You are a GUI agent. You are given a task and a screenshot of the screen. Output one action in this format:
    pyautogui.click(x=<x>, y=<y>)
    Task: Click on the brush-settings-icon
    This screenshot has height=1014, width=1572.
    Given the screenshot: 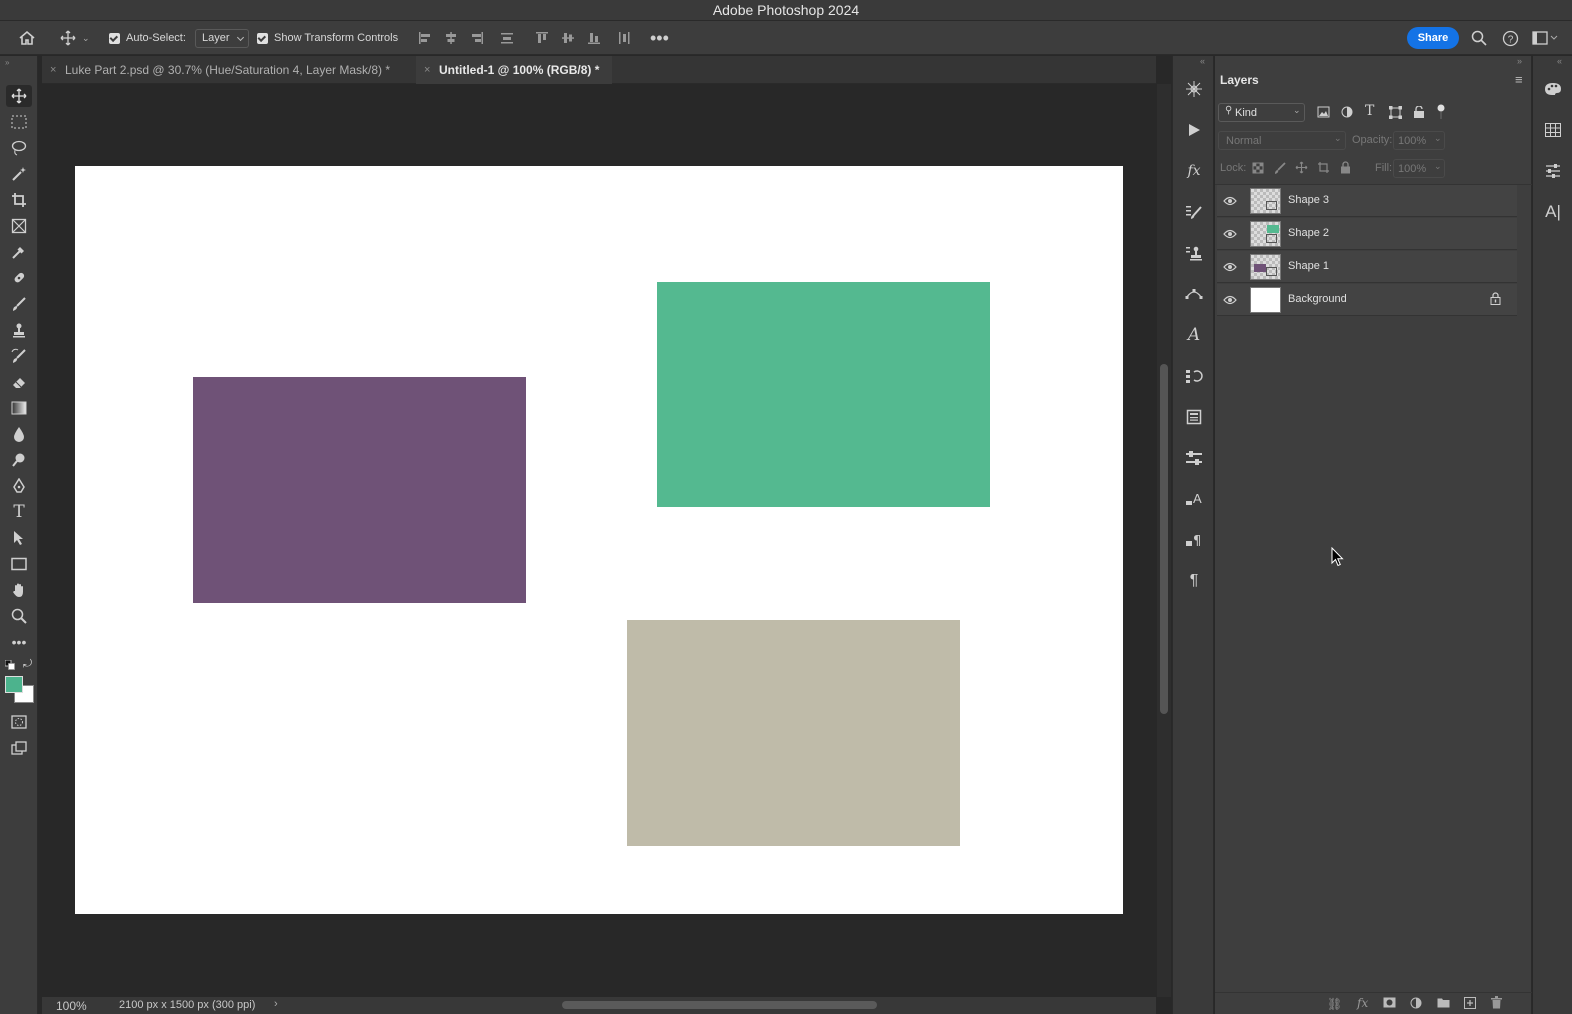 What is the action you would take?
    pyautogui.click(x=1194, y=212)
    